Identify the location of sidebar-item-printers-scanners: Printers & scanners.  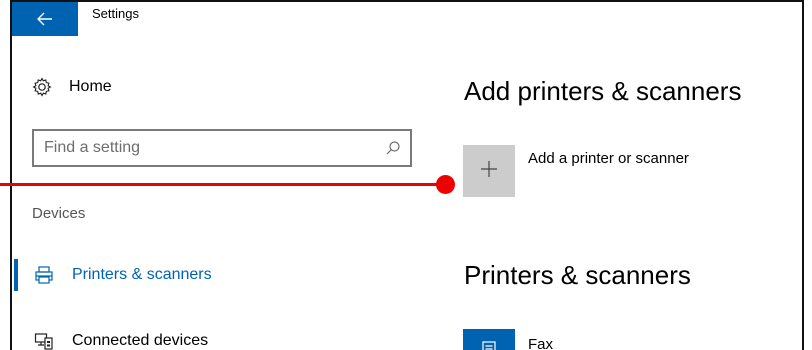
(222, 275).